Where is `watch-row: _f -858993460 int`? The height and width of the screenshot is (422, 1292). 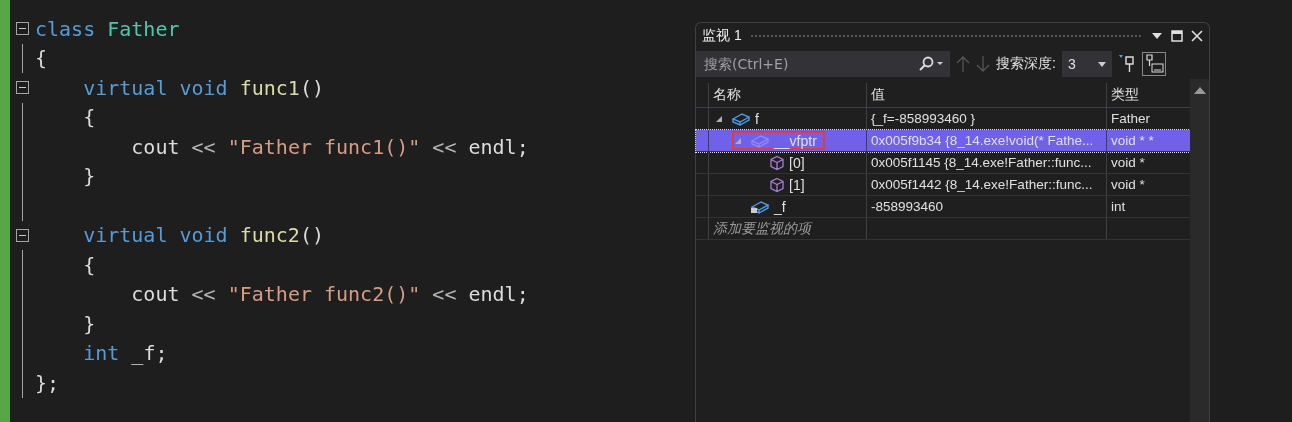
watch-row: _f -858993460 int is located at coordinates (943, 207).